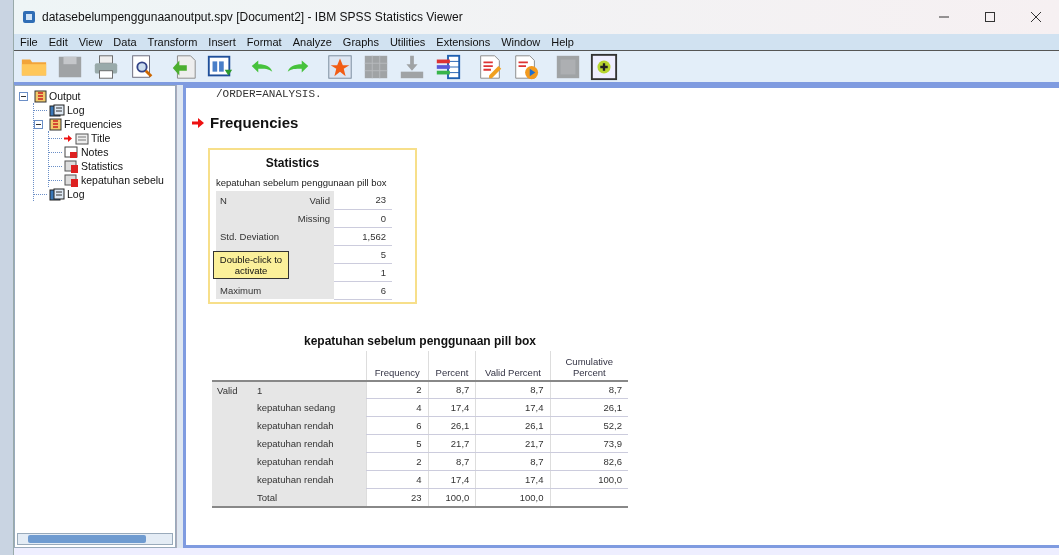 Image resolution: width=1059 pixels, height=555 pixels. What do you see at coordinates (234, 200) in the screenshot?
I see `row-label: N` at bounding box center [234, 200].